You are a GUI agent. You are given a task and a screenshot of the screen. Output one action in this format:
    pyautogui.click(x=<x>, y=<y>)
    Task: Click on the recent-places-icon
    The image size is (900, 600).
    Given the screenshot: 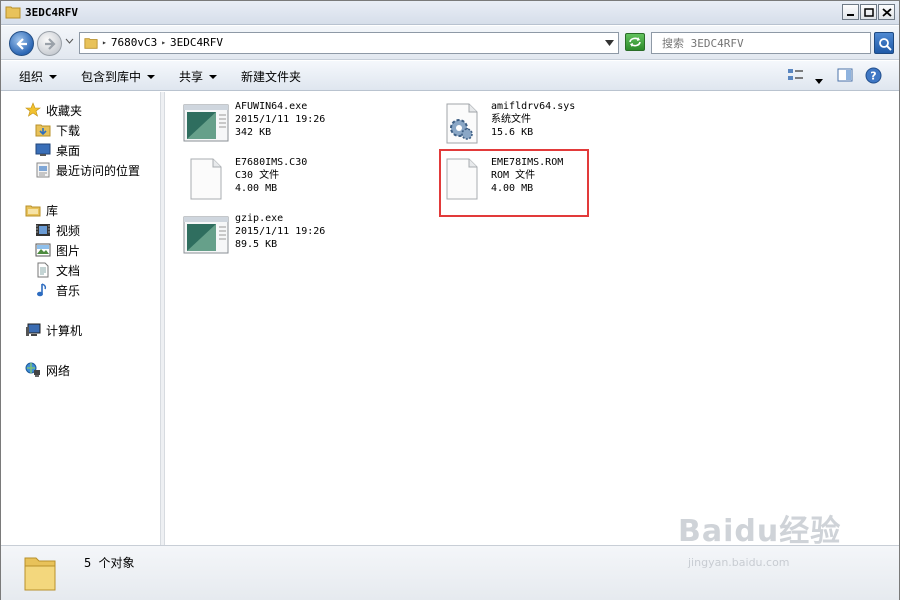 What is the action you would take?
    pyautogui.click(x=43, y=170)
    